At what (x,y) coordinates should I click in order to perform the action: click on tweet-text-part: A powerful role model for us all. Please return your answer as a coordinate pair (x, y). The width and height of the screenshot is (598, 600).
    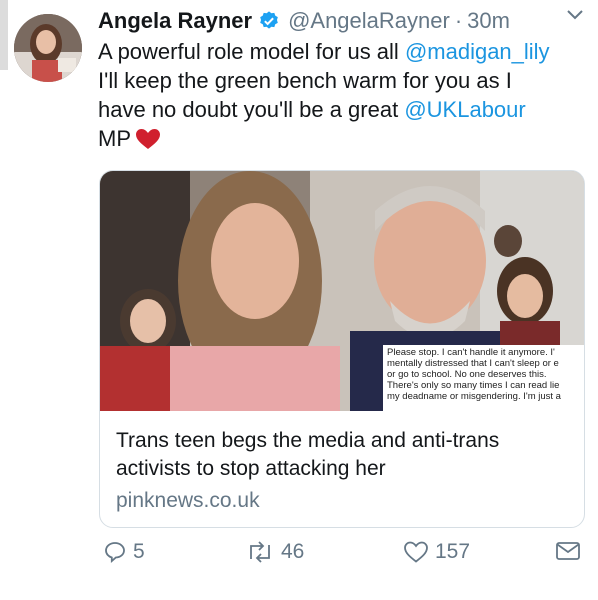
    Looking at the image, I should click on (251, 51).